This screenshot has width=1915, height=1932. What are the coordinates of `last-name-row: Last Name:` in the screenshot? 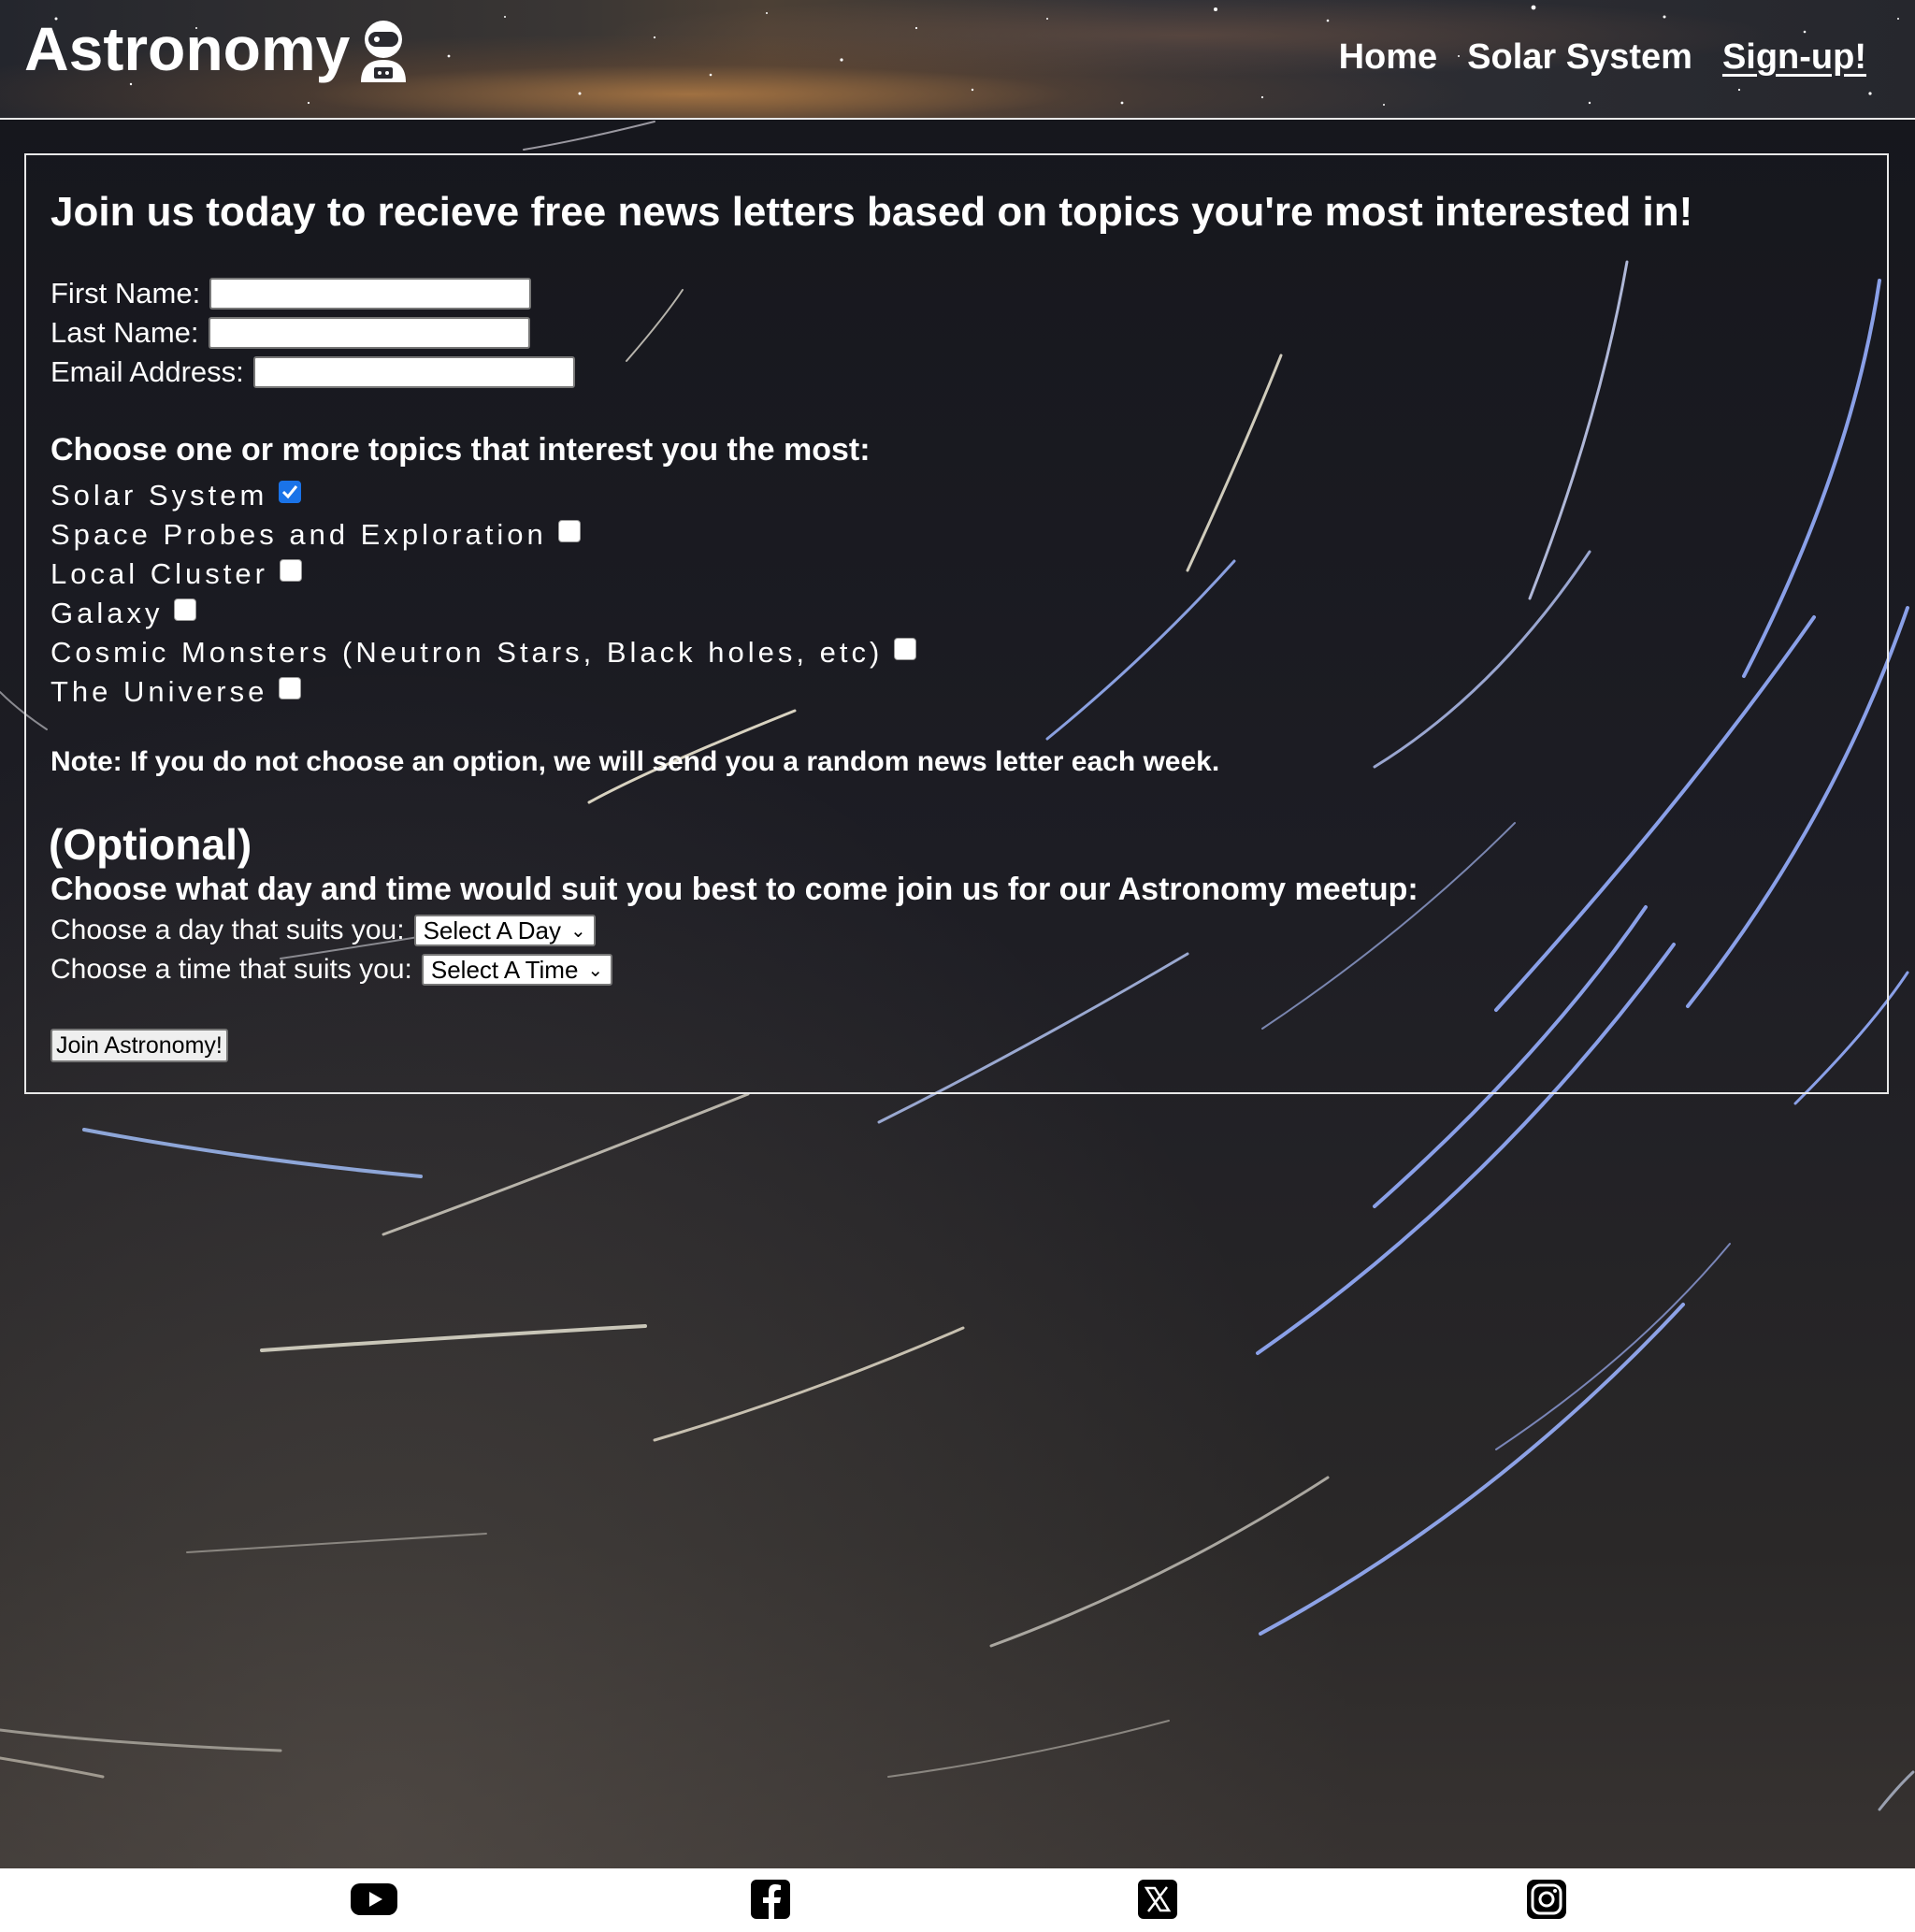 It's located at (290, 333).